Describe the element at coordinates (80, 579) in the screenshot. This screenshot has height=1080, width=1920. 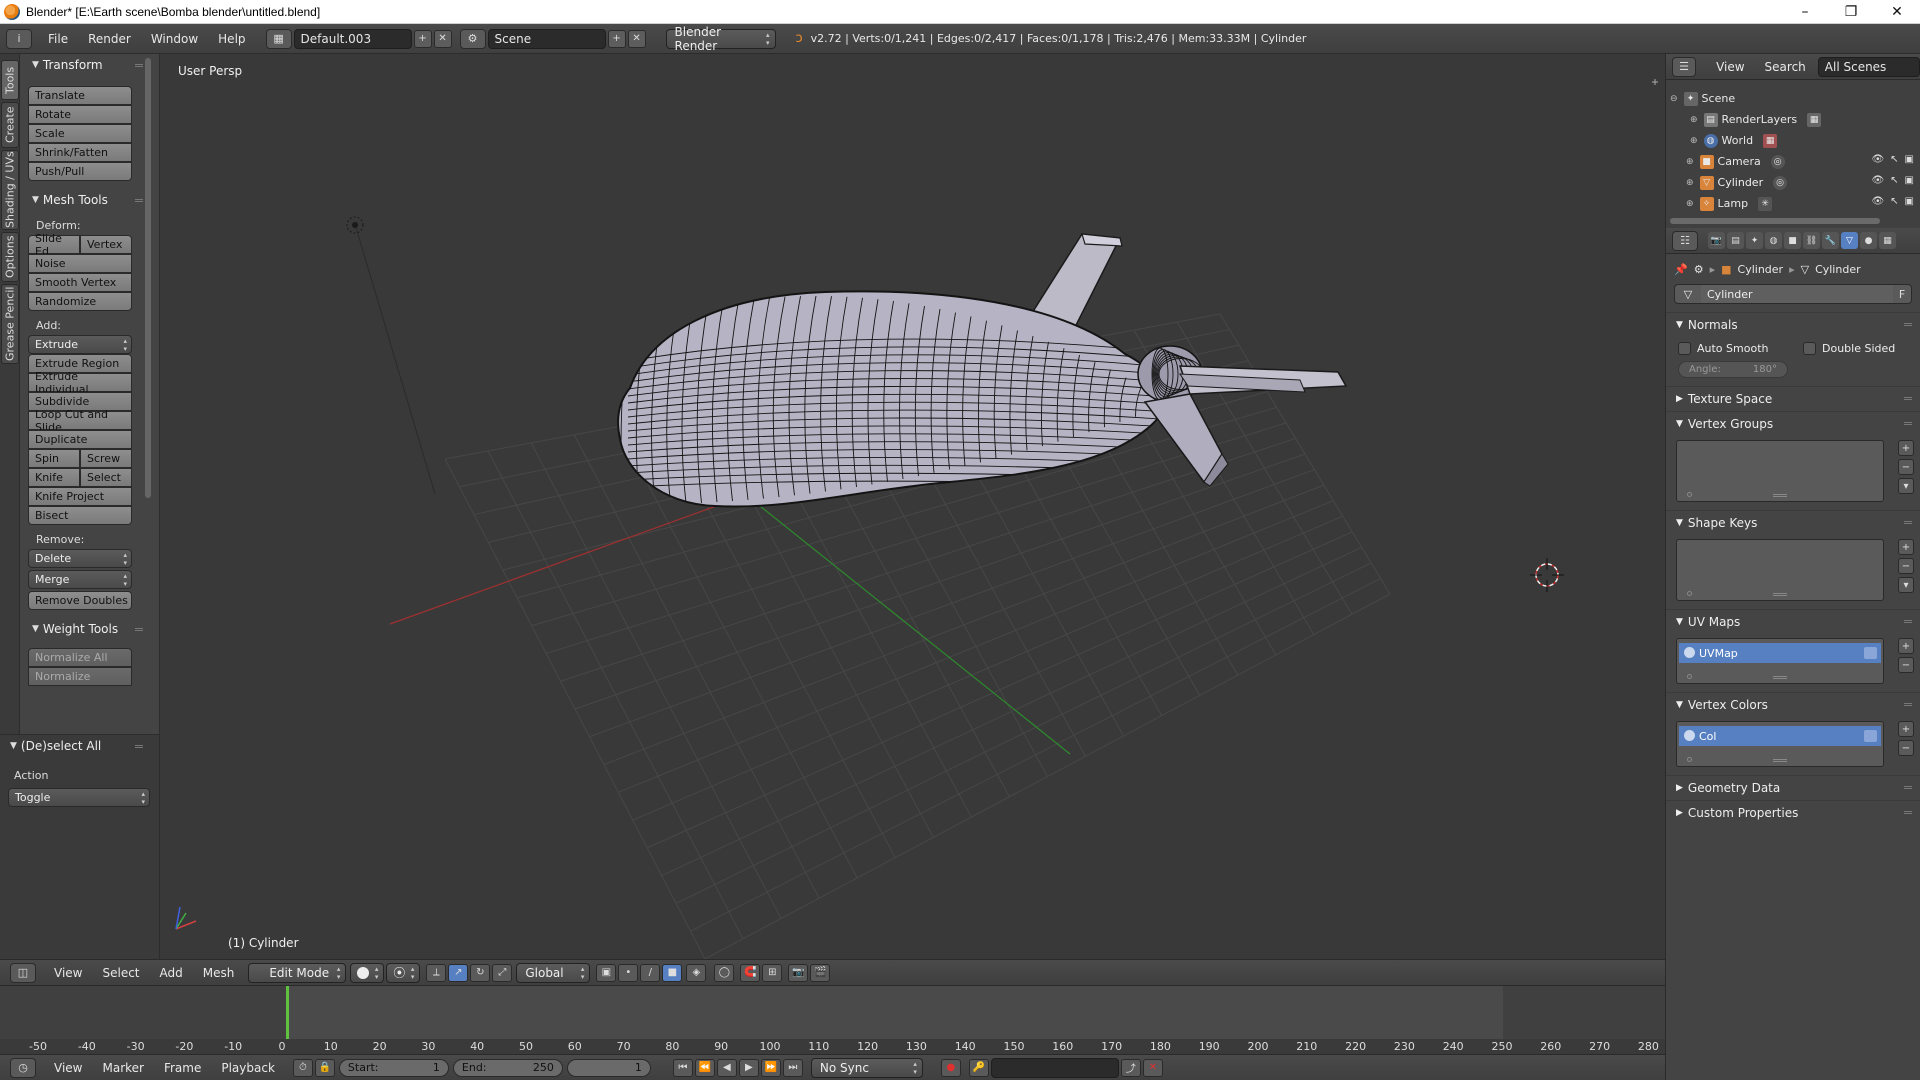
I see `merge-dropdown: Merge` at that location.